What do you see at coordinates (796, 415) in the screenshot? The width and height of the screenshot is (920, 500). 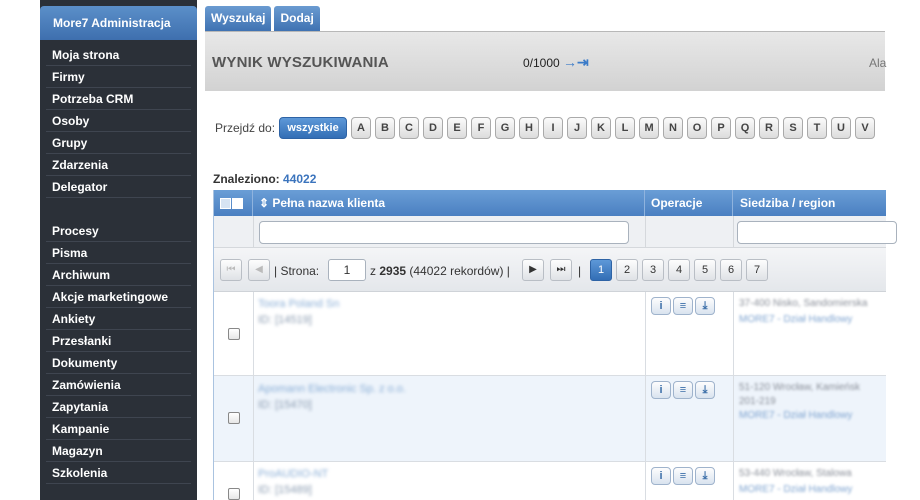 I see `seat-region: MORE7 - Dział Handlowy` at bounding box center [796, 415].